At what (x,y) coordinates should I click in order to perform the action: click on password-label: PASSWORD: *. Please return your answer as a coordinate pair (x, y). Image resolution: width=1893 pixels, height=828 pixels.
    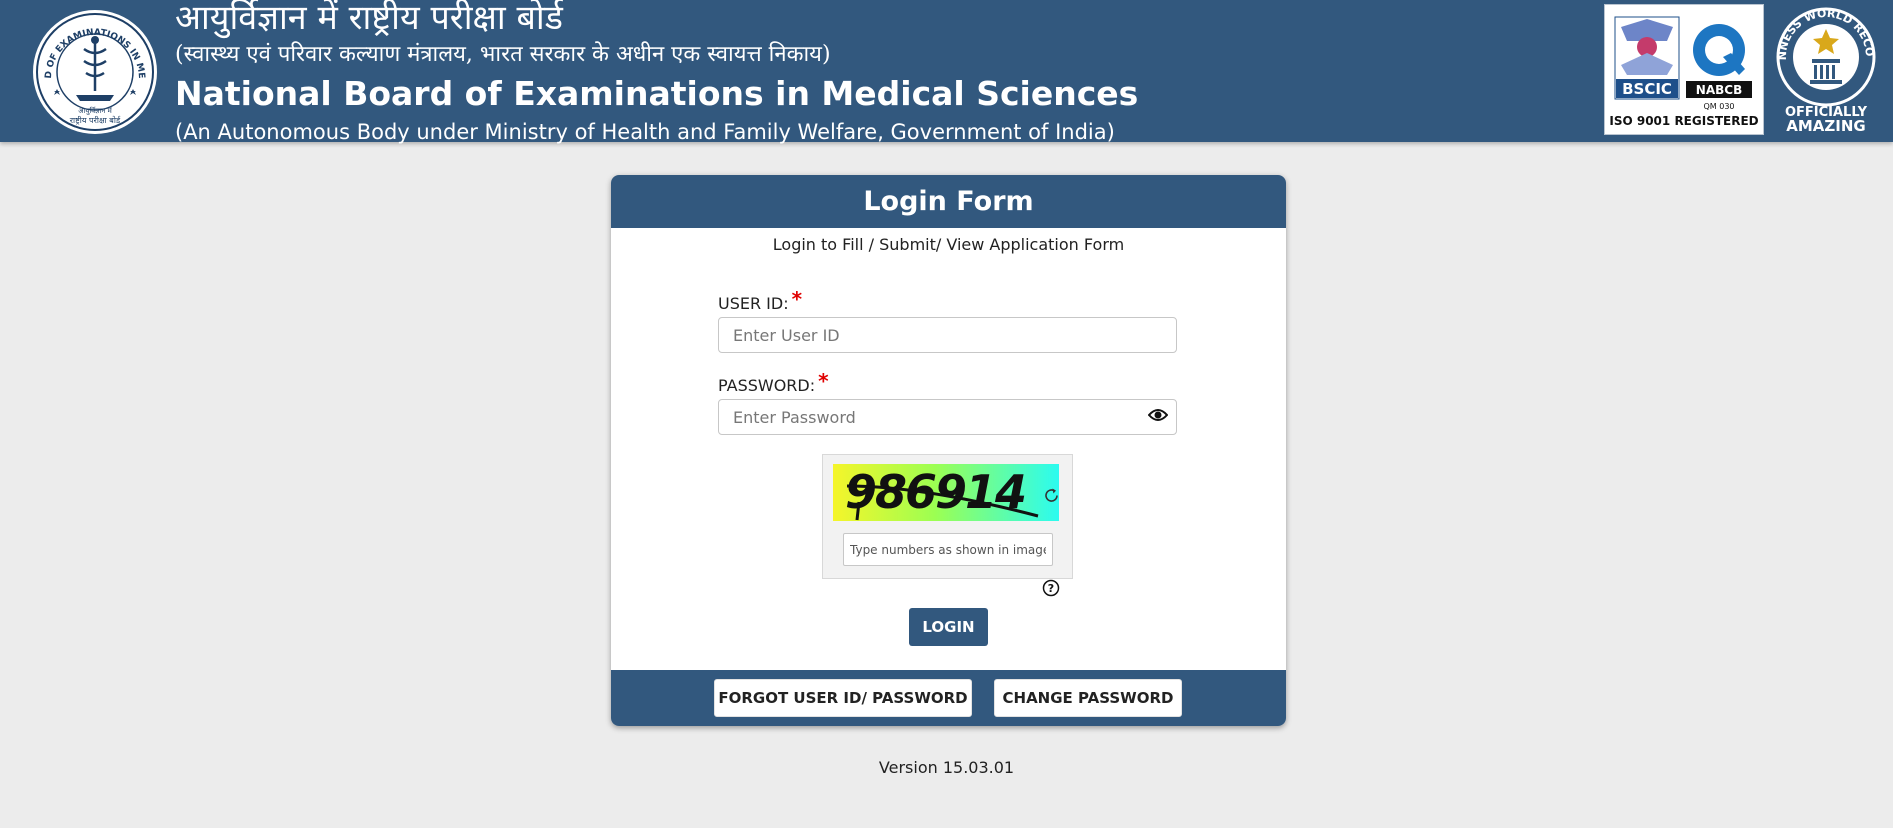
    Looking at the image, I should click on (773, 382).